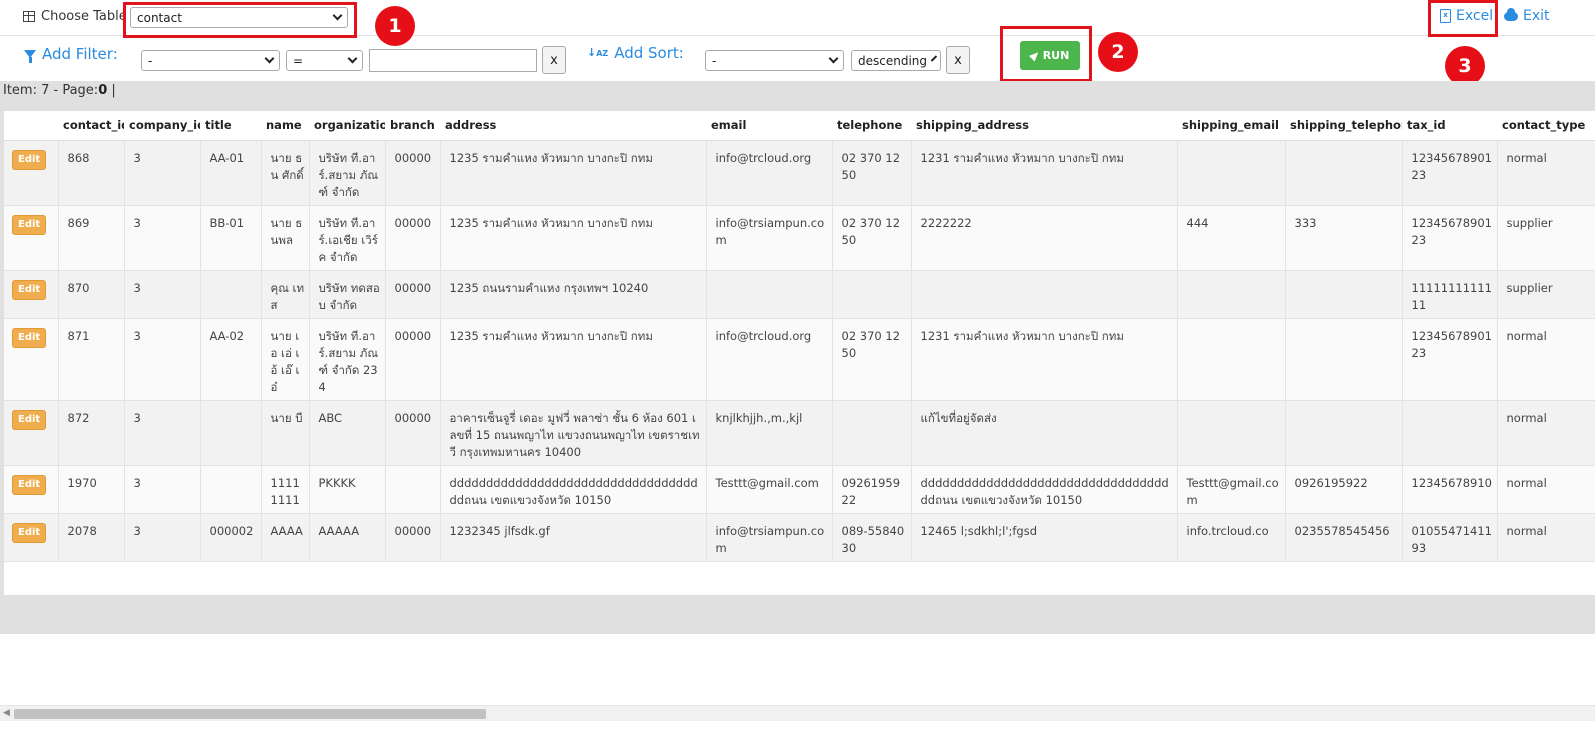 This screenshot has height=734, width=1595. Describe the element at coordinates (230, 238) in the screenshot. I see `table-cell-title: BB-01` at that location.